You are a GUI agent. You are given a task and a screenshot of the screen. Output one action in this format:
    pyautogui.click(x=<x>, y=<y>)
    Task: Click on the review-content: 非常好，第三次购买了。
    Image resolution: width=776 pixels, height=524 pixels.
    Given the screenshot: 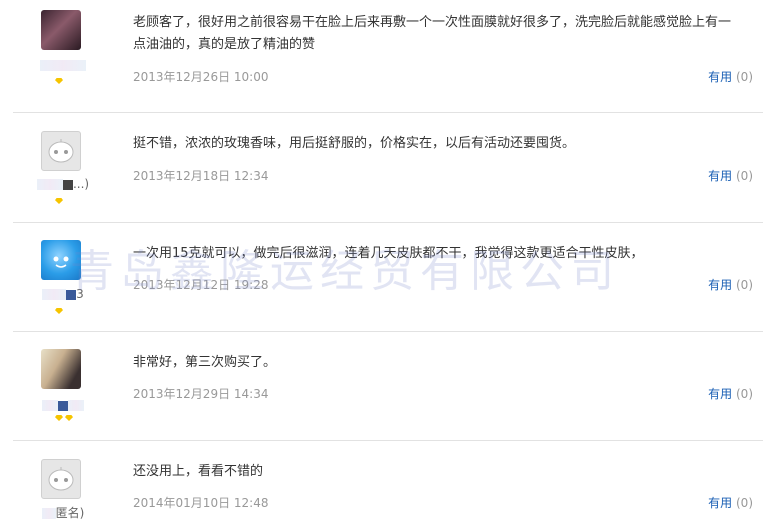 What is the action you would take?
    pyautogui.click(x=205, y=362)
    